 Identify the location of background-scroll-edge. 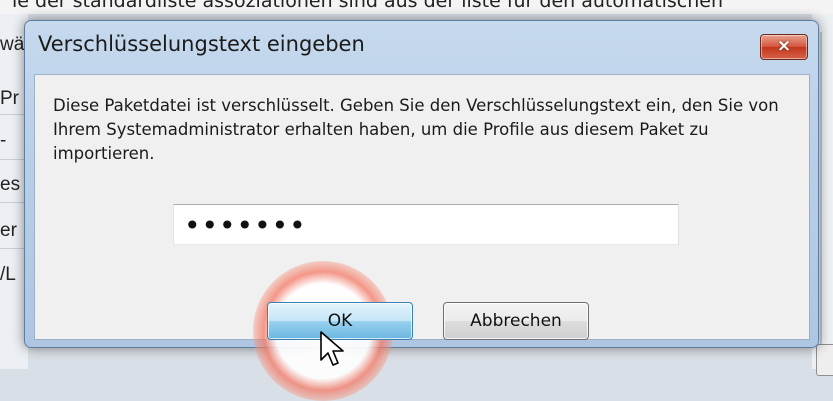
(821, 192).